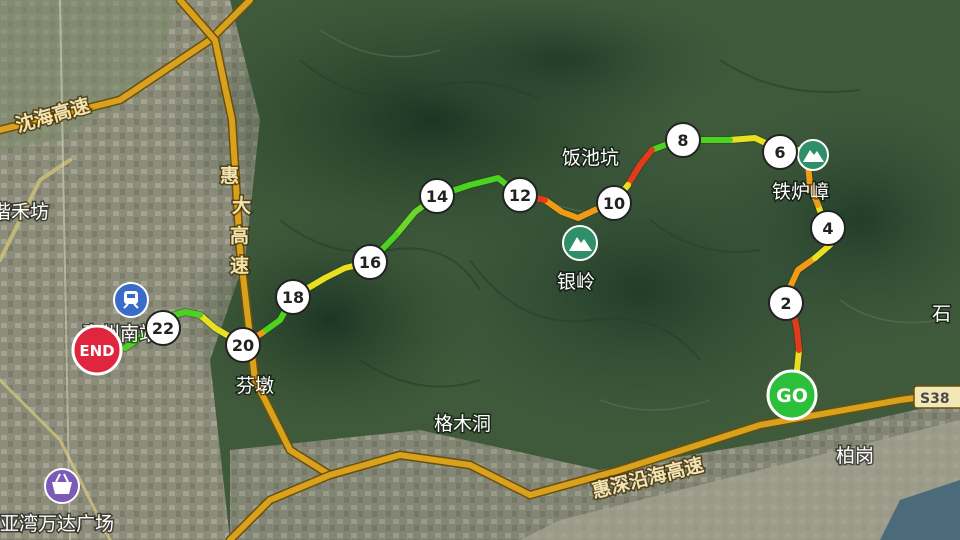 The image size is (960, 540). I want to click on km-marker-label: 18, so click(293, 297).